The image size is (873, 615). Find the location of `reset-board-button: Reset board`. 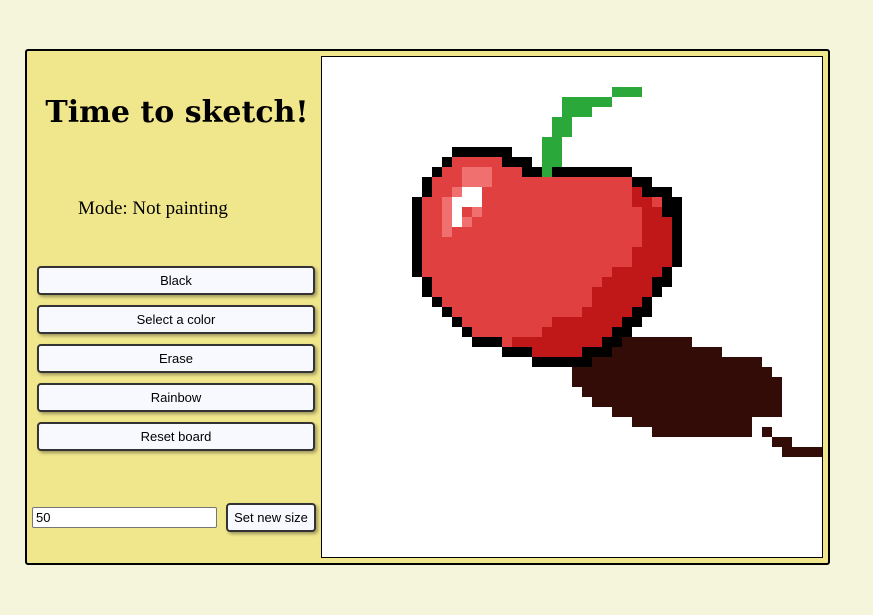

reset-board-button: Reset board is located at coordinates (176, 436).